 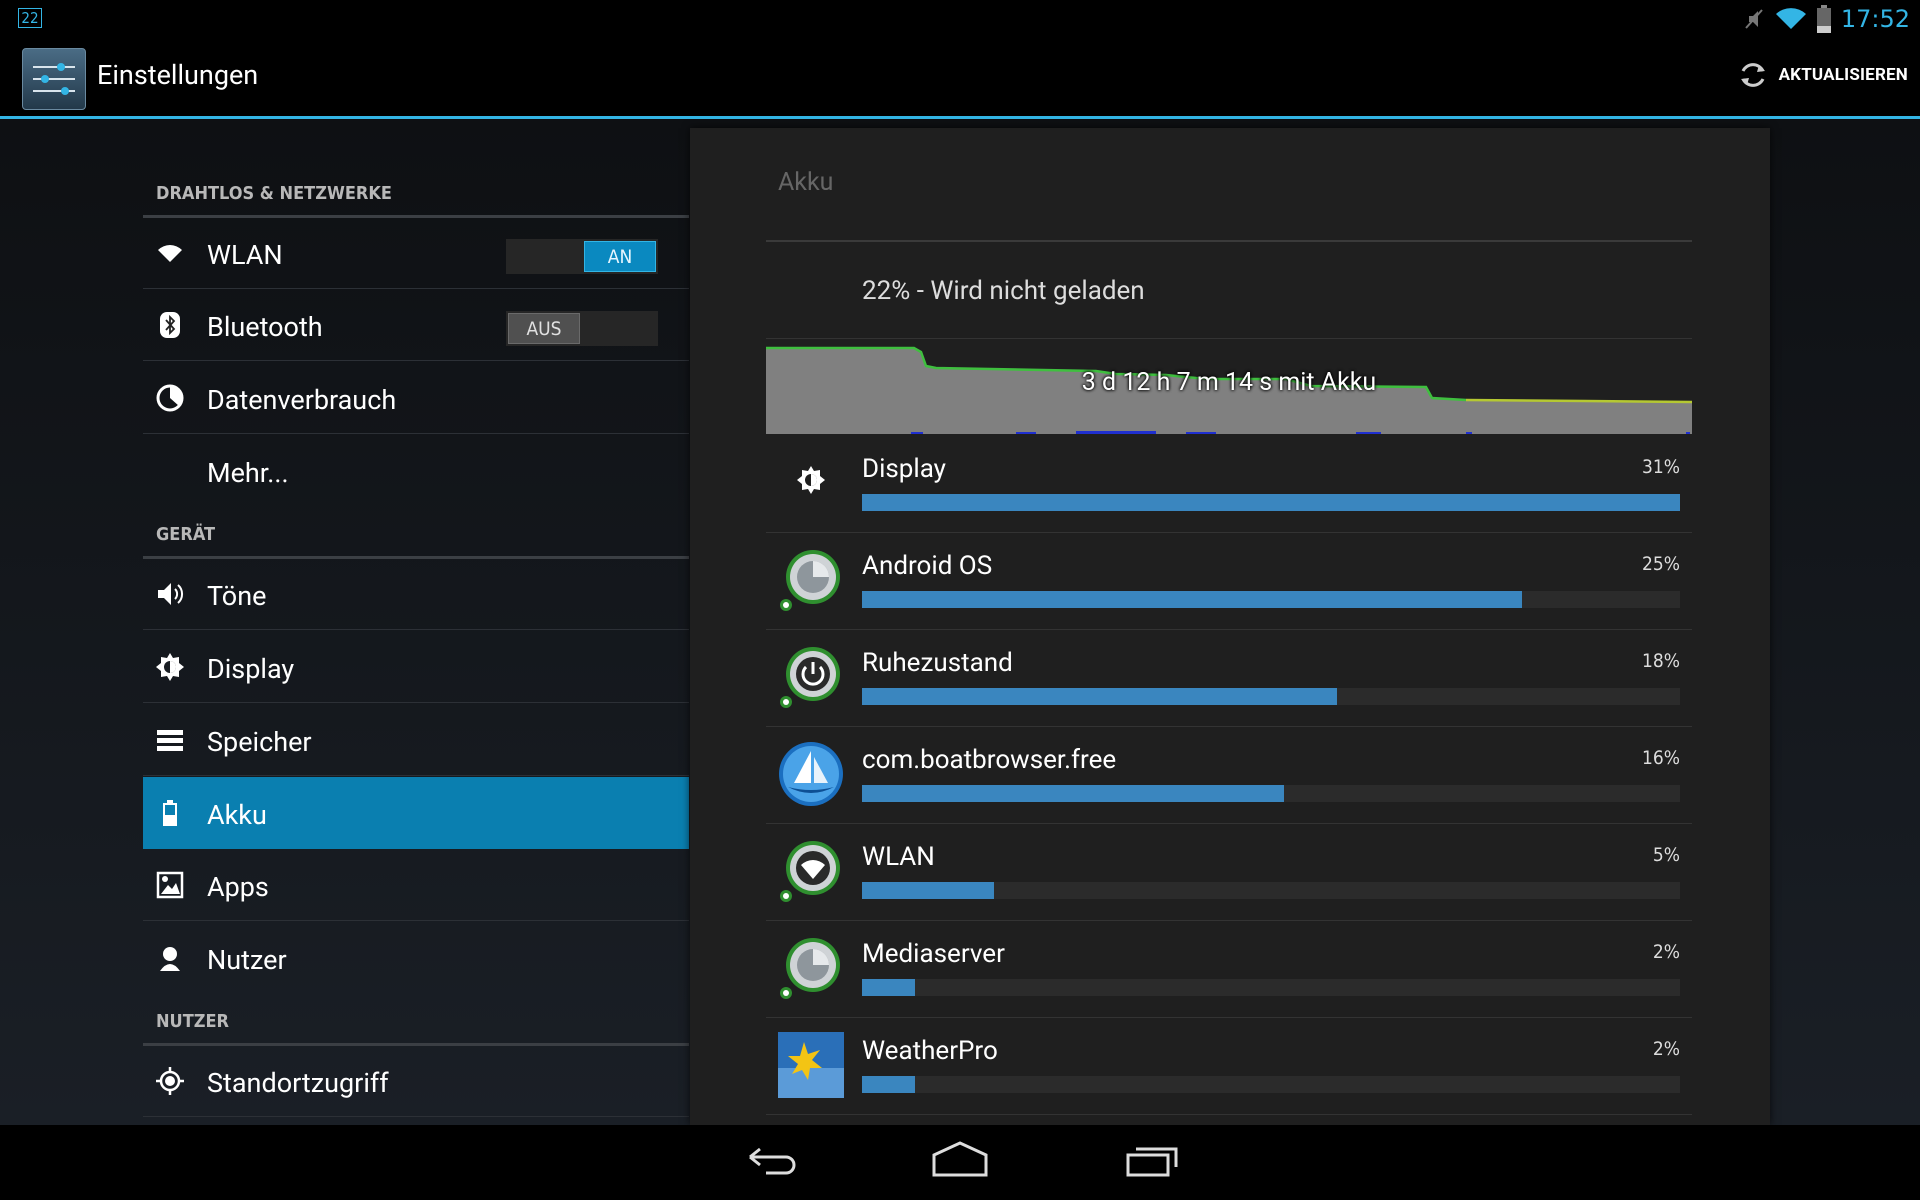 What do you see at coordinates (170, 1081) in the screenshot?
I see `location-icon` at bounding box center [170, 1081].